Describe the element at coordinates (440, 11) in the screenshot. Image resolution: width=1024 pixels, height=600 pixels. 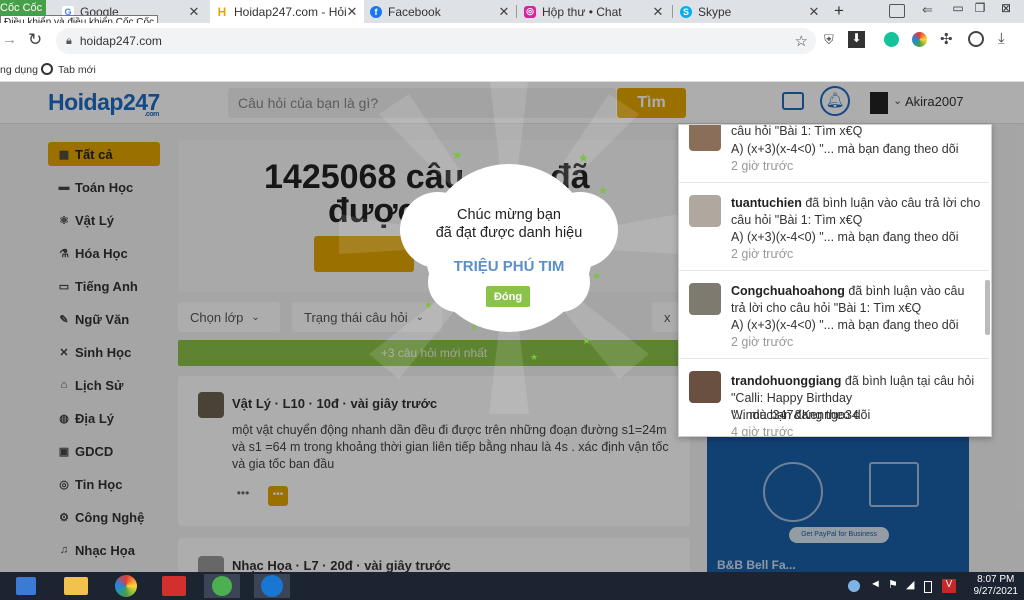
I see `tab-facebook: f Facebook ✕` at that location.